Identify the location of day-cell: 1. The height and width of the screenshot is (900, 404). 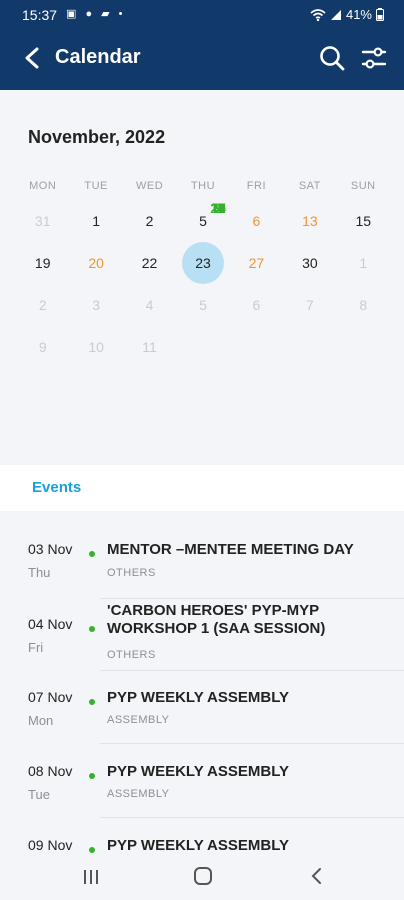
(363, 263).